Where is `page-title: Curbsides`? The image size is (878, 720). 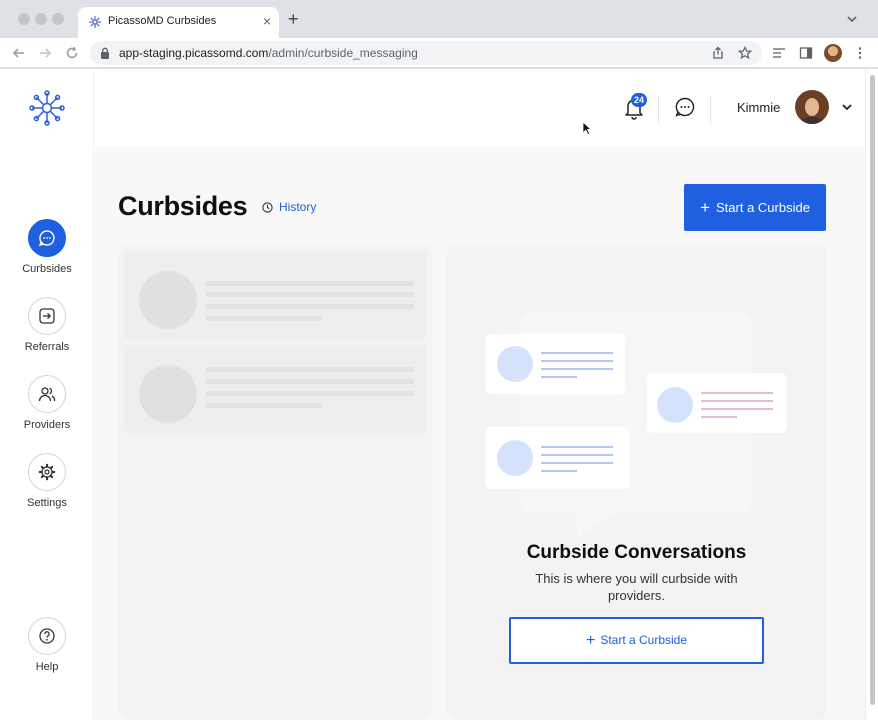 page-title: Curbsides is located at coordinates (183, 206).